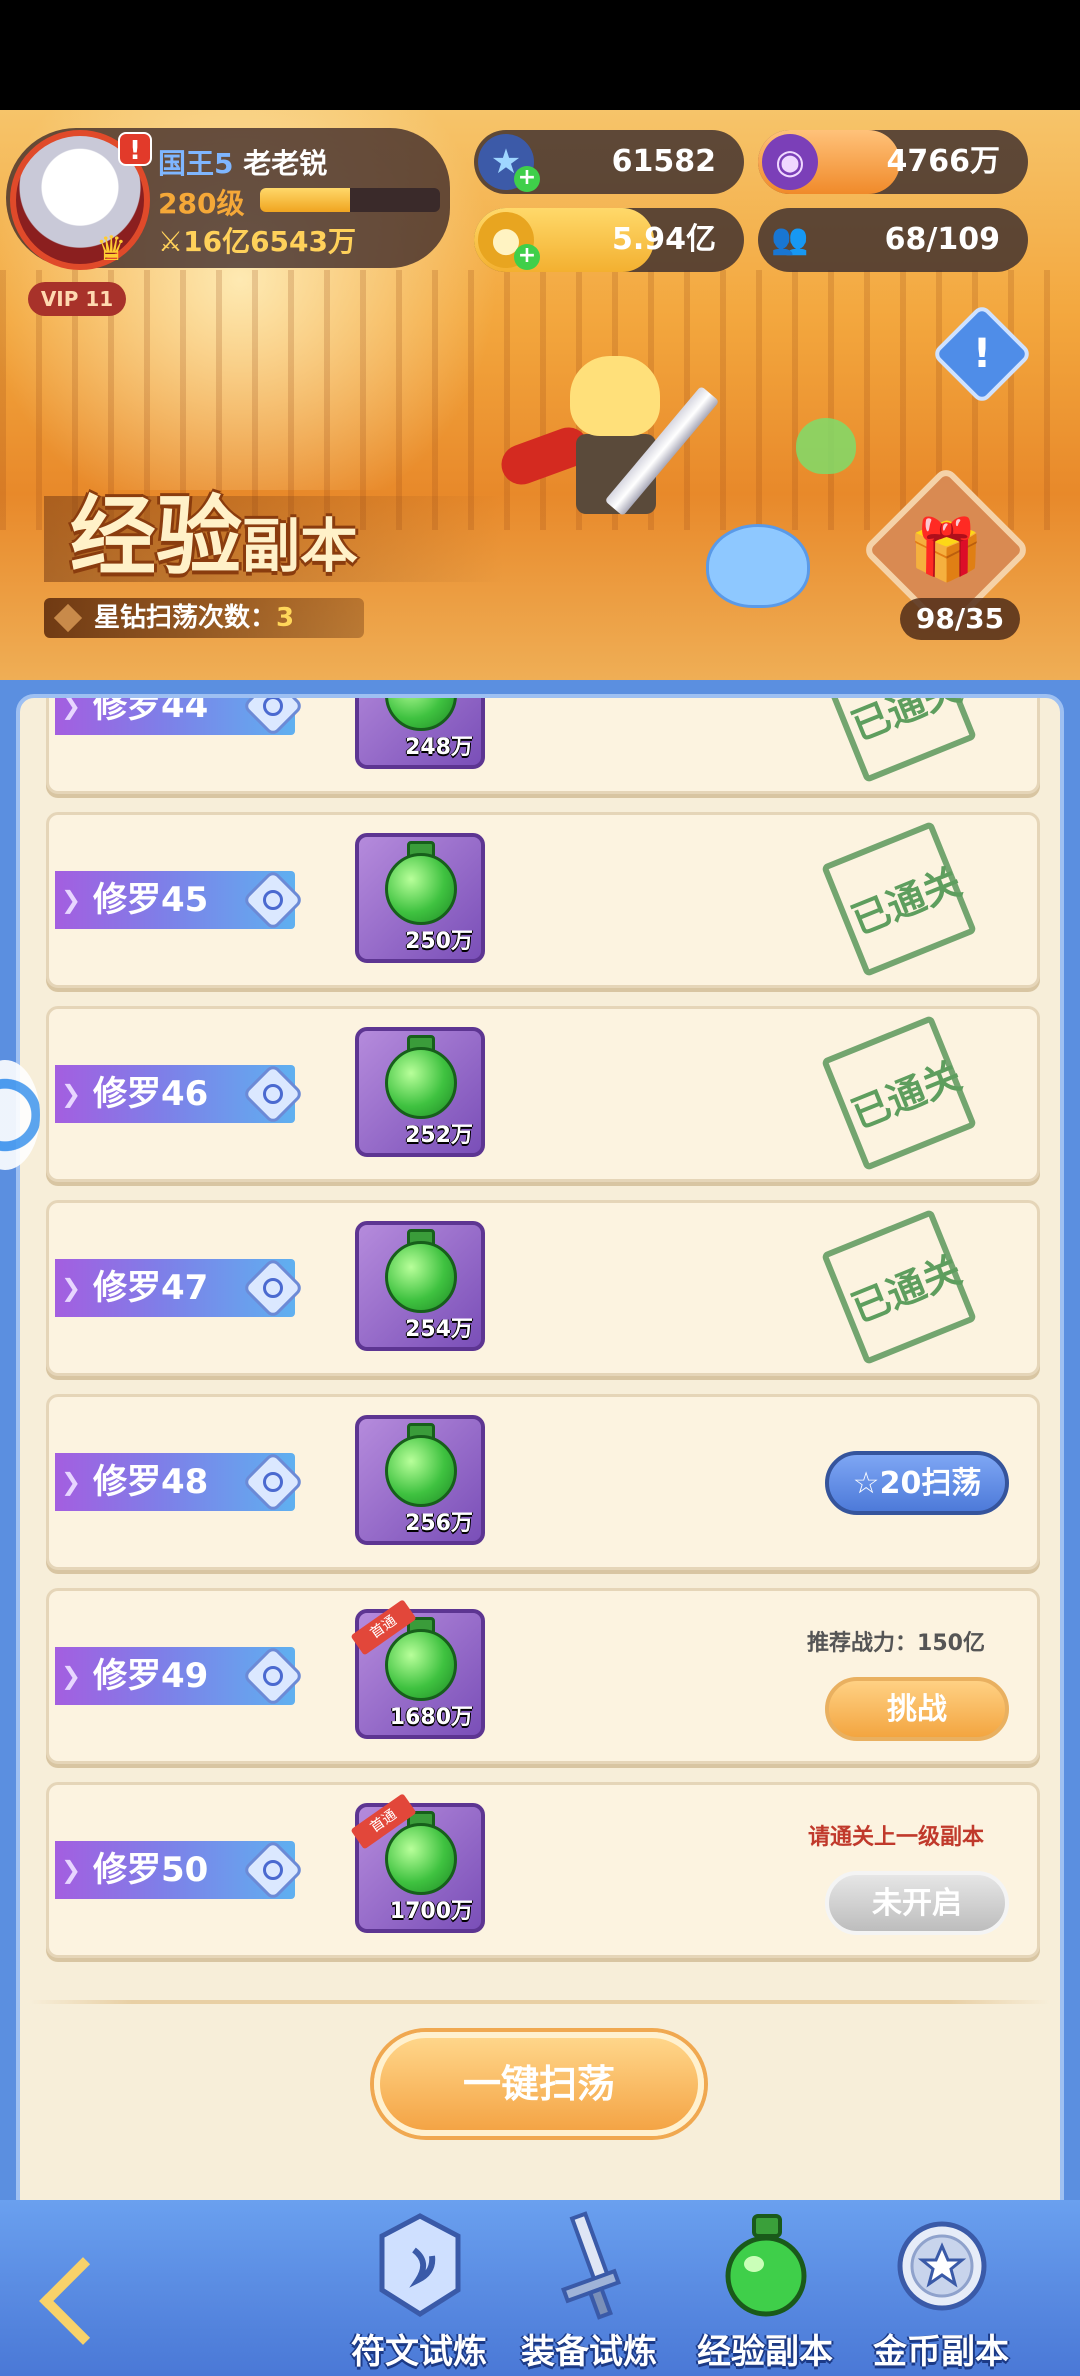  I want to click on gold-counter: ● + 5.94亿, so click(609, 240).